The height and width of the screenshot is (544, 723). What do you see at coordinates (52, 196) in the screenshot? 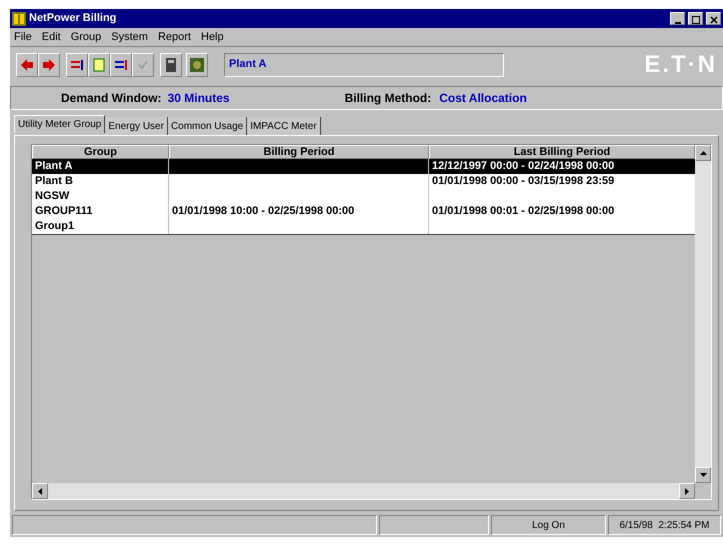
I see `table-cell: NGSW` at bounding box center [52, 196].